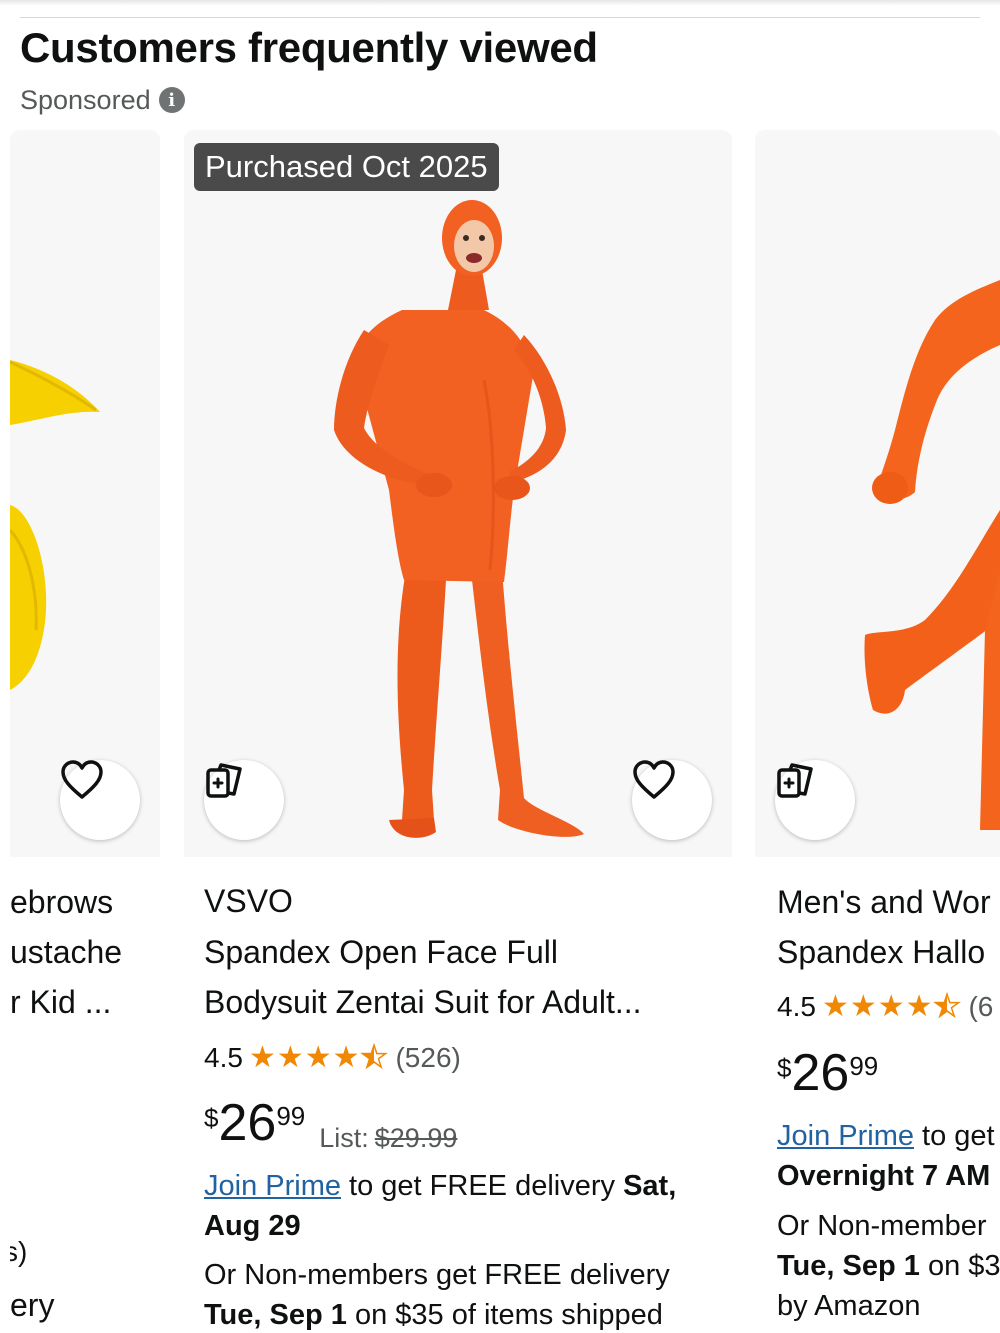  Describe the element at coordinates (500, 3) in the screenshot. I see `top-shadow` at that location.